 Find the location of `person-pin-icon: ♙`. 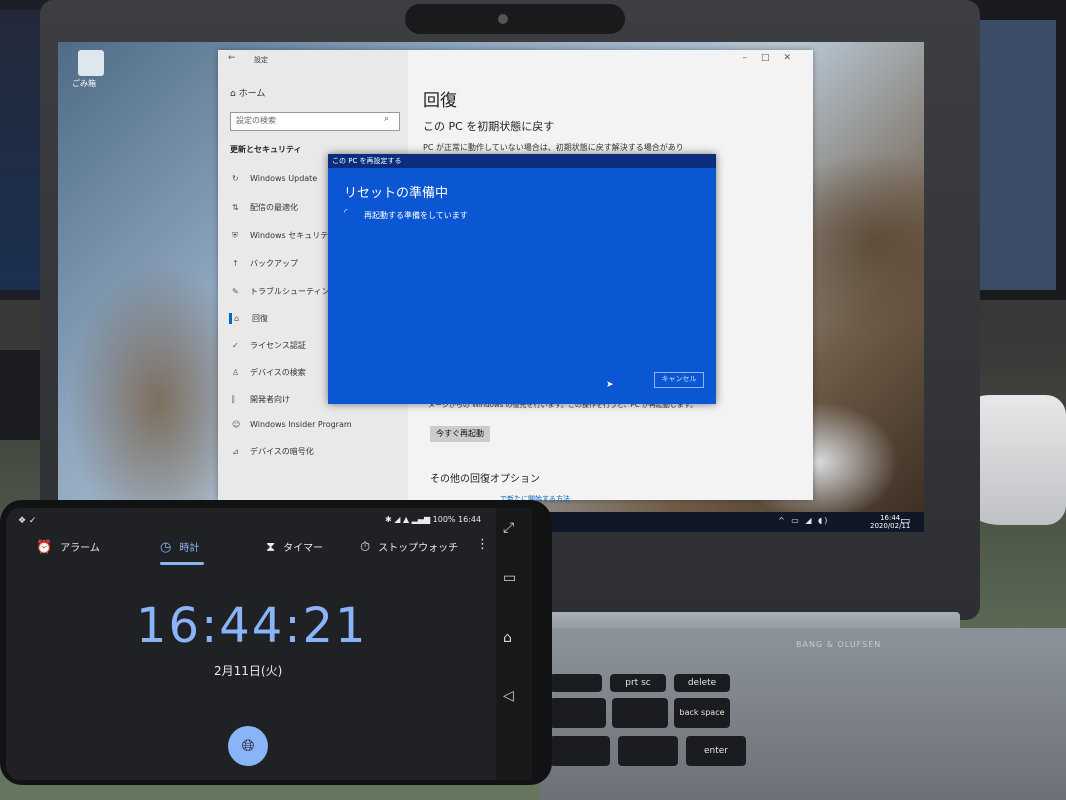

person-pin-icon: ♙ is located at coordinates (236, 372).